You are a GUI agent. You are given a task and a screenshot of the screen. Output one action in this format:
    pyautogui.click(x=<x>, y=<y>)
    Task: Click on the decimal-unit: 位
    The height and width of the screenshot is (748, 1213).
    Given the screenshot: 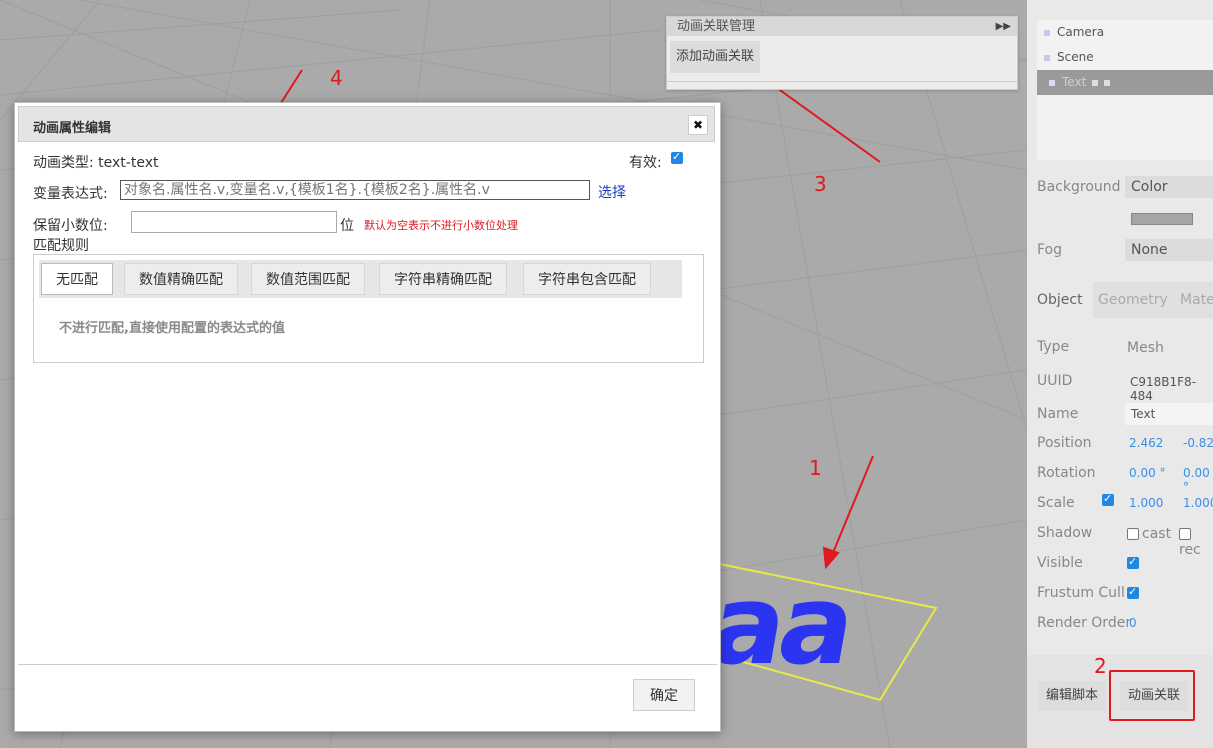 What is the action you would take?
    pyautogui.click(x=347, y=226)
    